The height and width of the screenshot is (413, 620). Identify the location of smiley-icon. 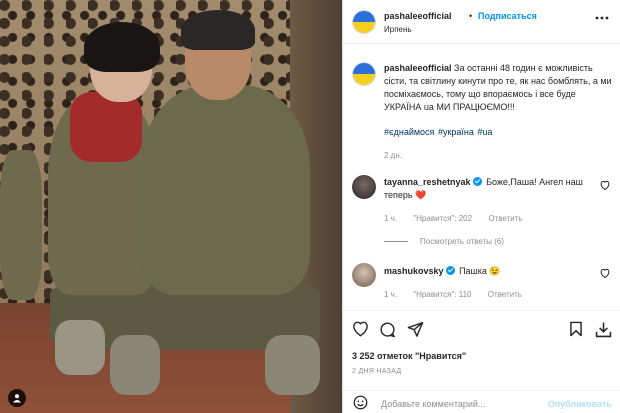
(360, 403).